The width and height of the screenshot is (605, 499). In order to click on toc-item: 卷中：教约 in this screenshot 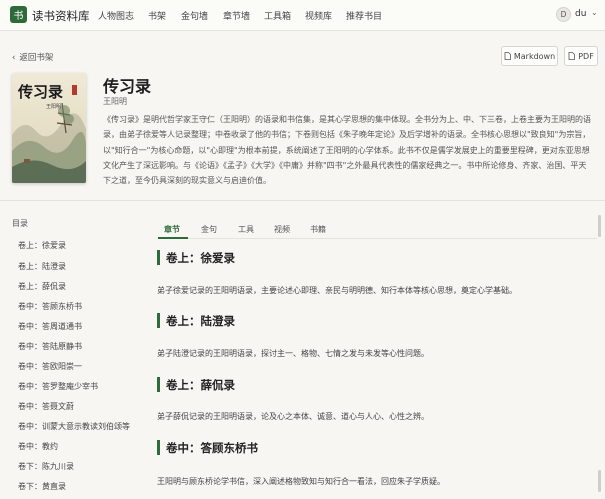, I will do `click(38, 446)`.